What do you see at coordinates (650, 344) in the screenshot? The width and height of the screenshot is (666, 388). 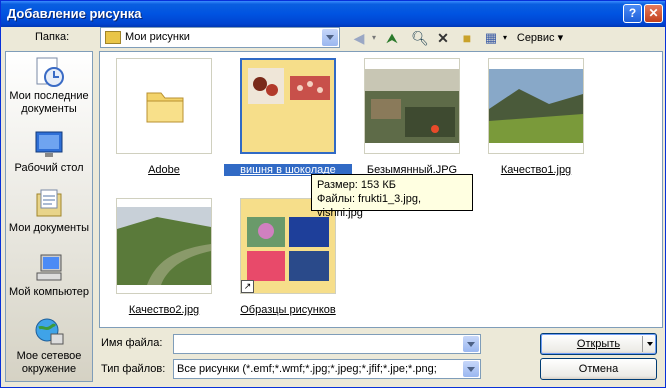 I see `open-dropdown-icon` at bounding box center [650, 344].